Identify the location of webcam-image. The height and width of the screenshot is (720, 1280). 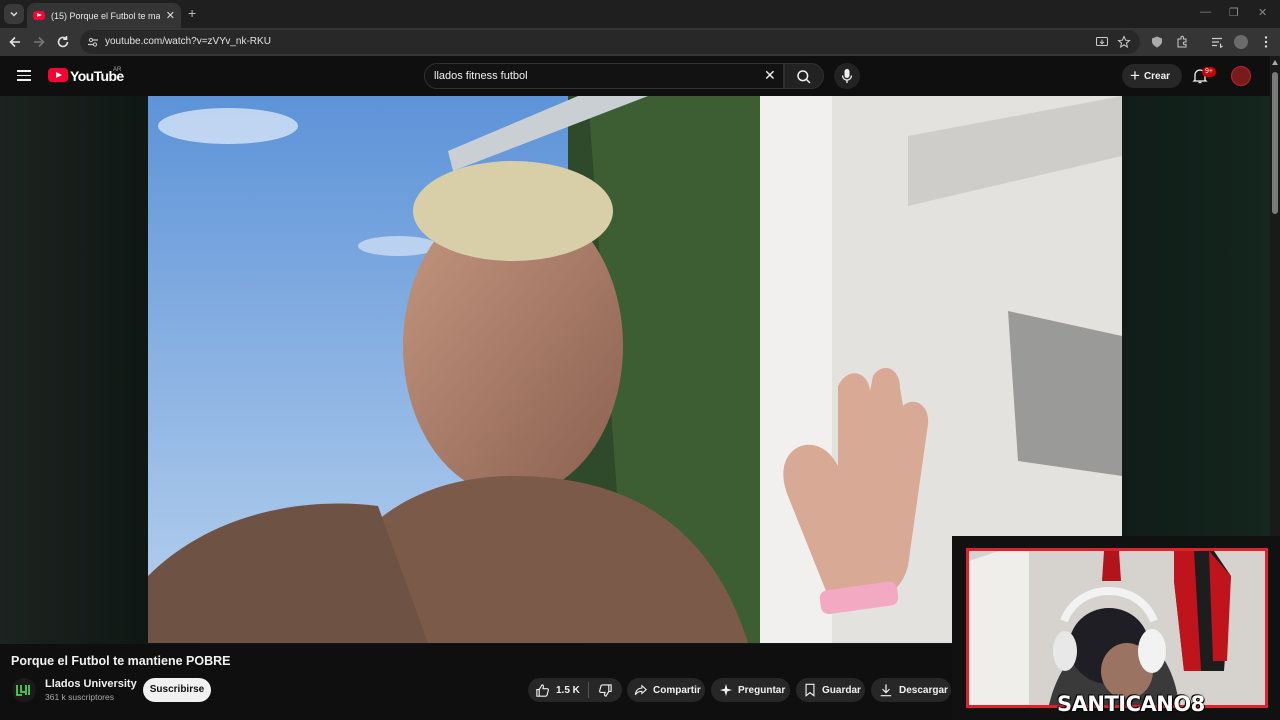
(1117, 628).